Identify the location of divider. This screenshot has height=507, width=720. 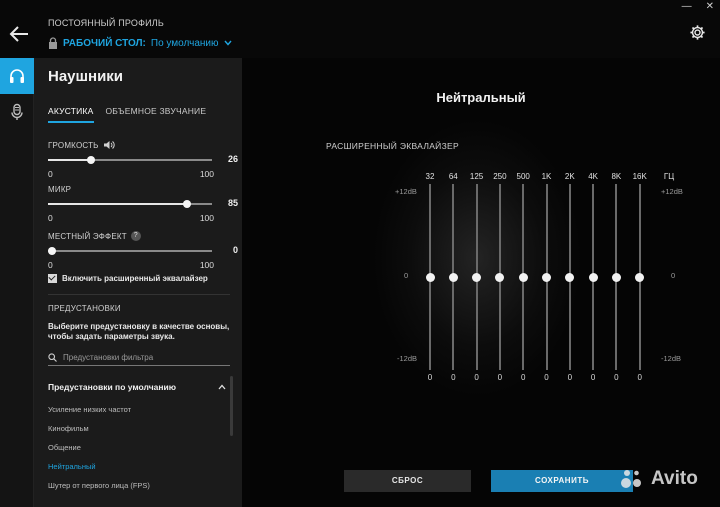
(139, 294).